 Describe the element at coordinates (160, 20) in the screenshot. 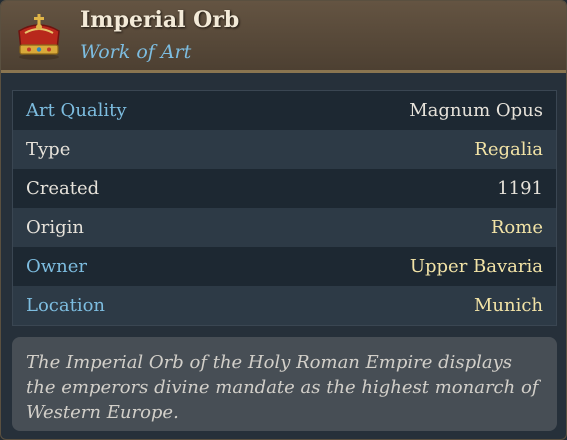

I see `item-title: Imperial Orb` at that location.